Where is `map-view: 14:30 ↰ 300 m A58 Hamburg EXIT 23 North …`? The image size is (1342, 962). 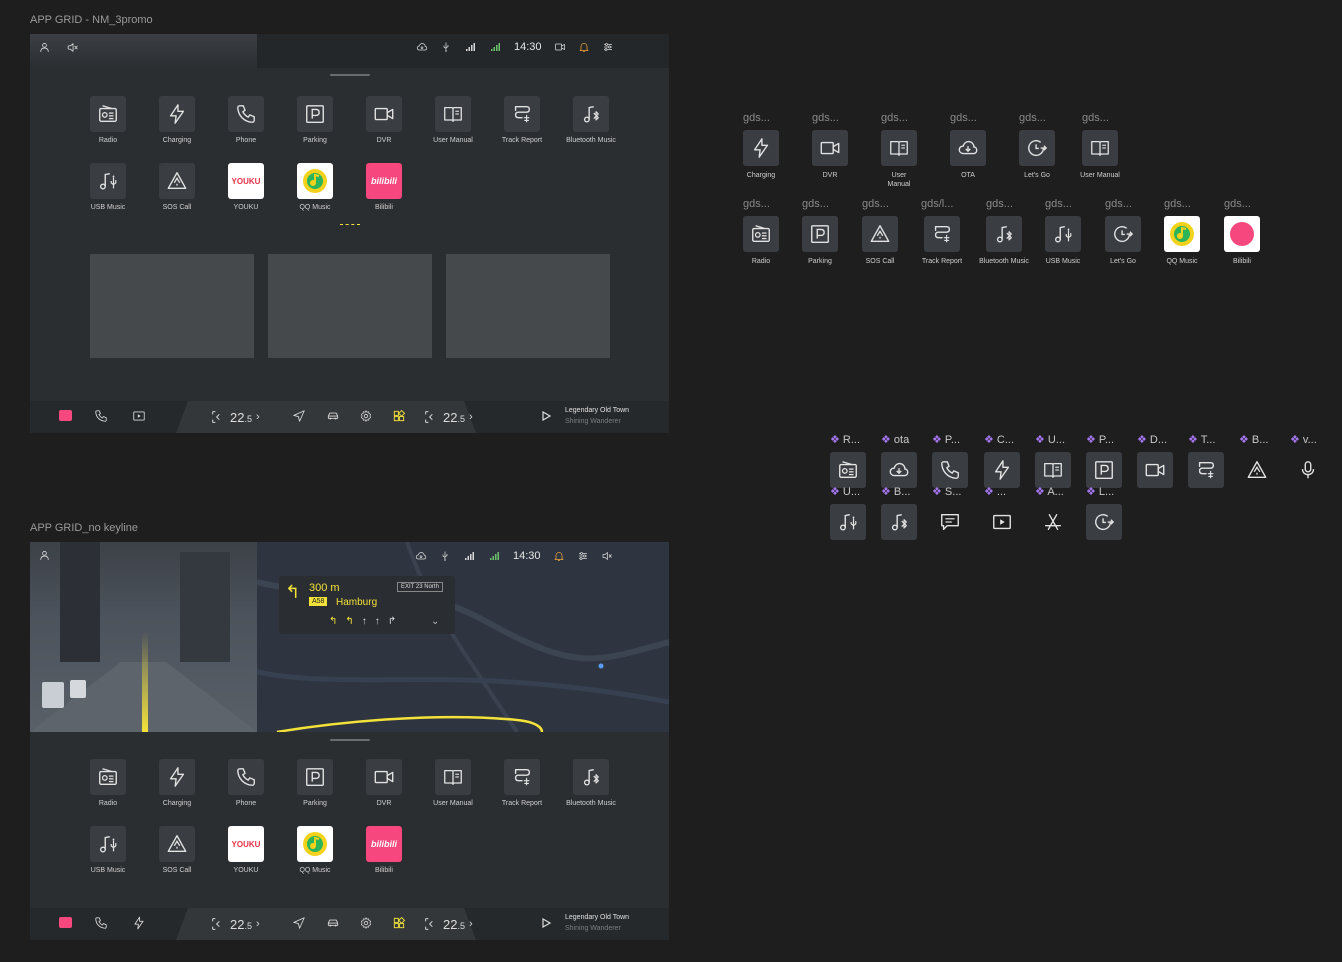
map-view: 14:30 ↰ 300 m A58 Hamburg EXIT 23 North … is located at coordinates (463, 637).